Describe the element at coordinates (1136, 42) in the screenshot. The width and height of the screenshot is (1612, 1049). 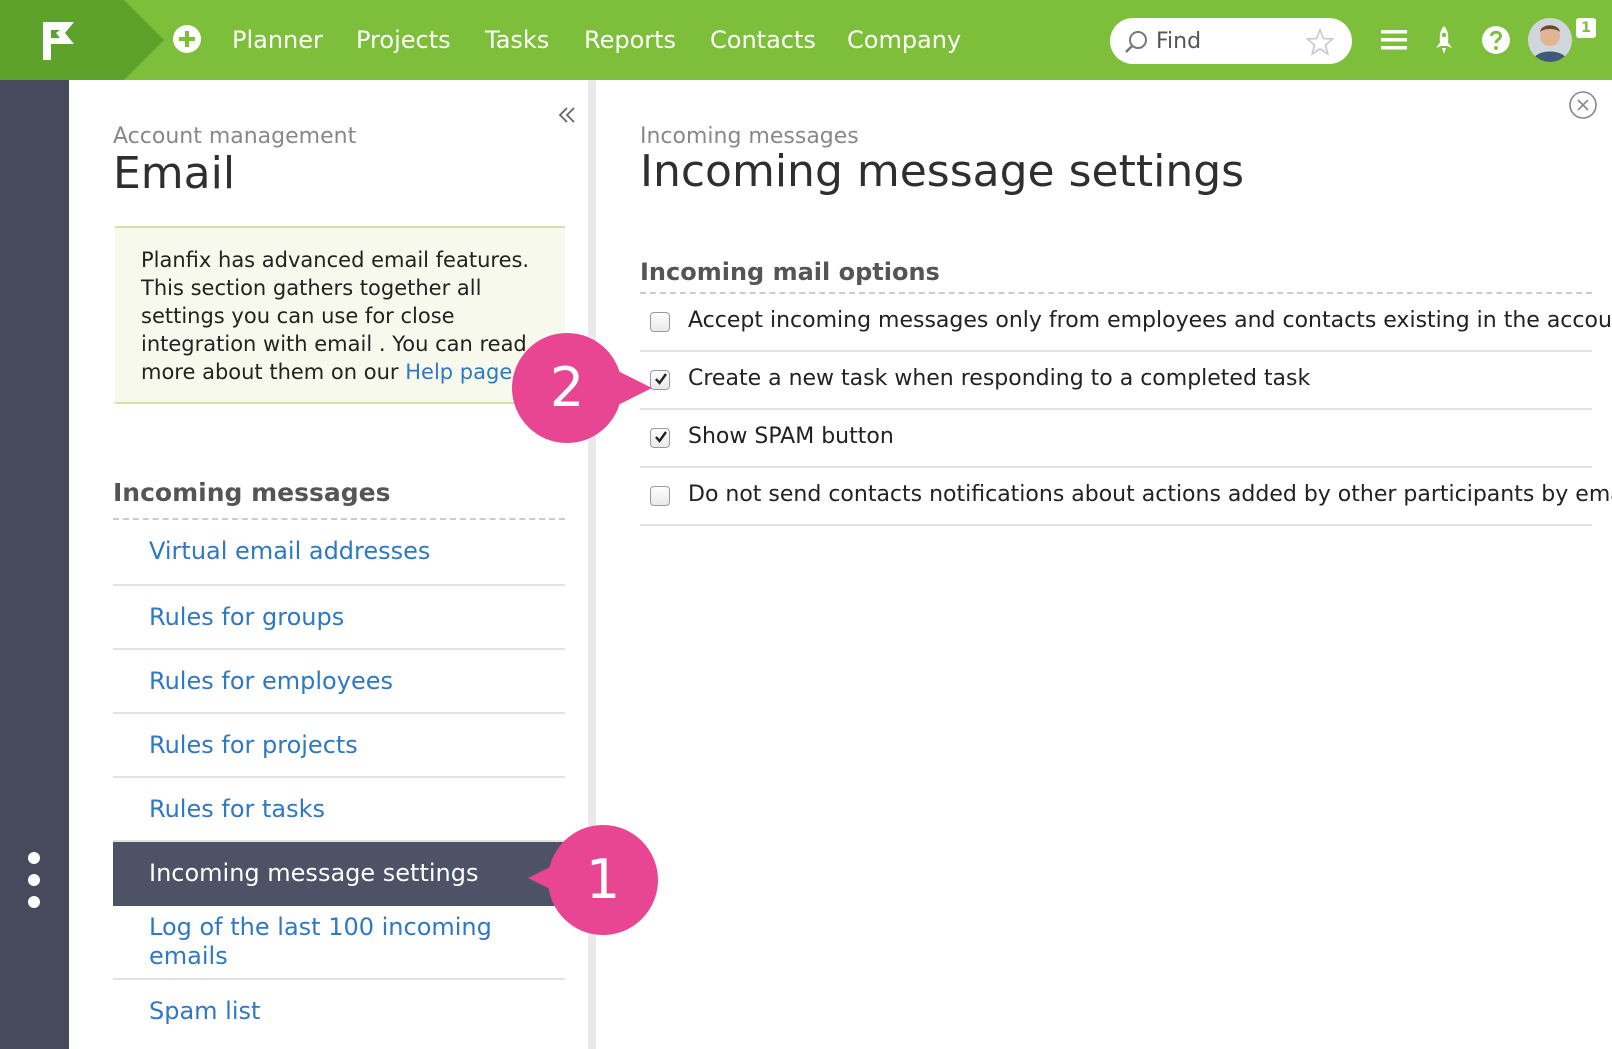
I see `search-icon` at that location.